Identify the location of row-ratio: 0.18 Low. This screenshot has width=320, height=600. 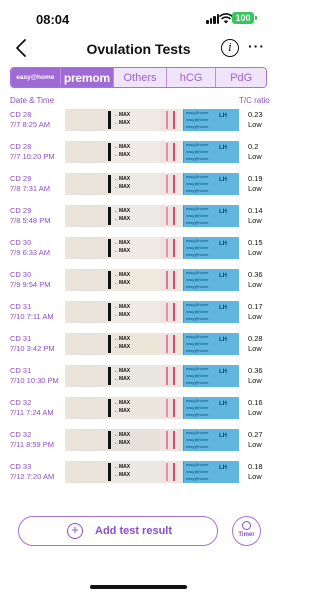
(255, 472).